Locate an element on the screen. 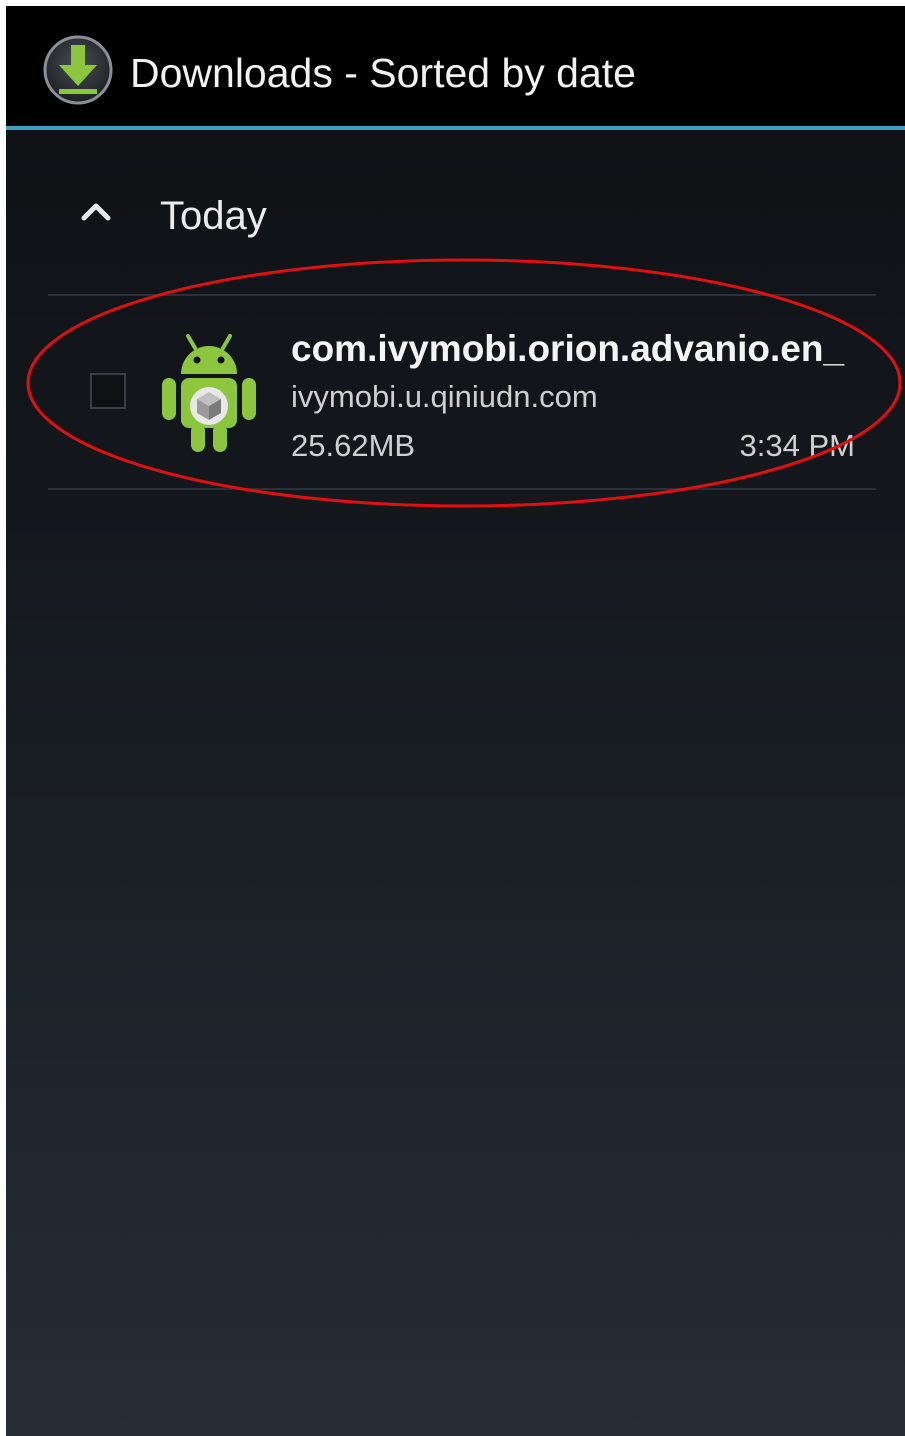  page-title: Downloads - Sorted by date is located at coordinates (383, 73).